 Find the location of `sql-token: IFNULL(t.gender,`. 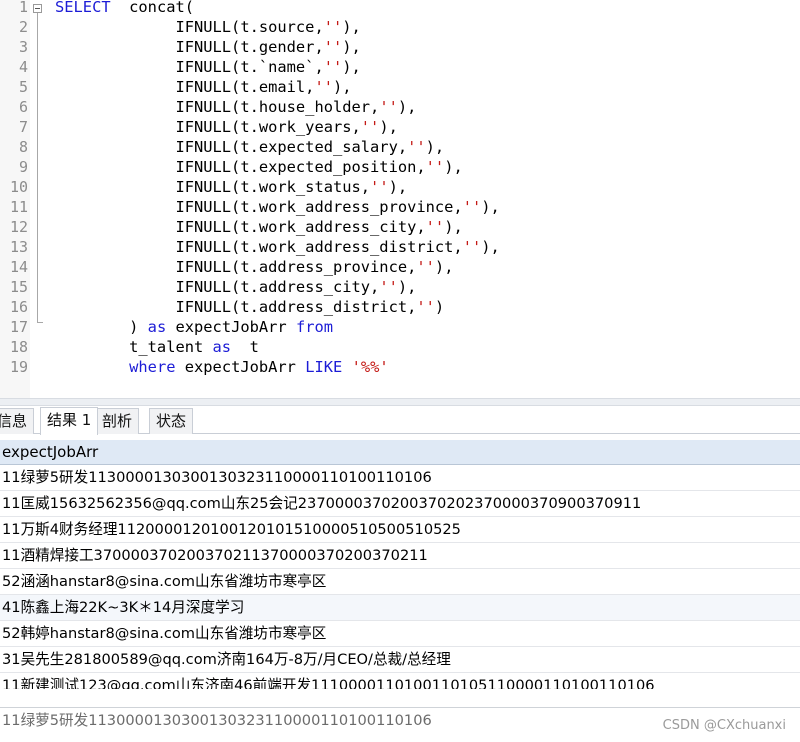

sql-token: IFNULL(t.gender, is located at coordinates (189, 47).